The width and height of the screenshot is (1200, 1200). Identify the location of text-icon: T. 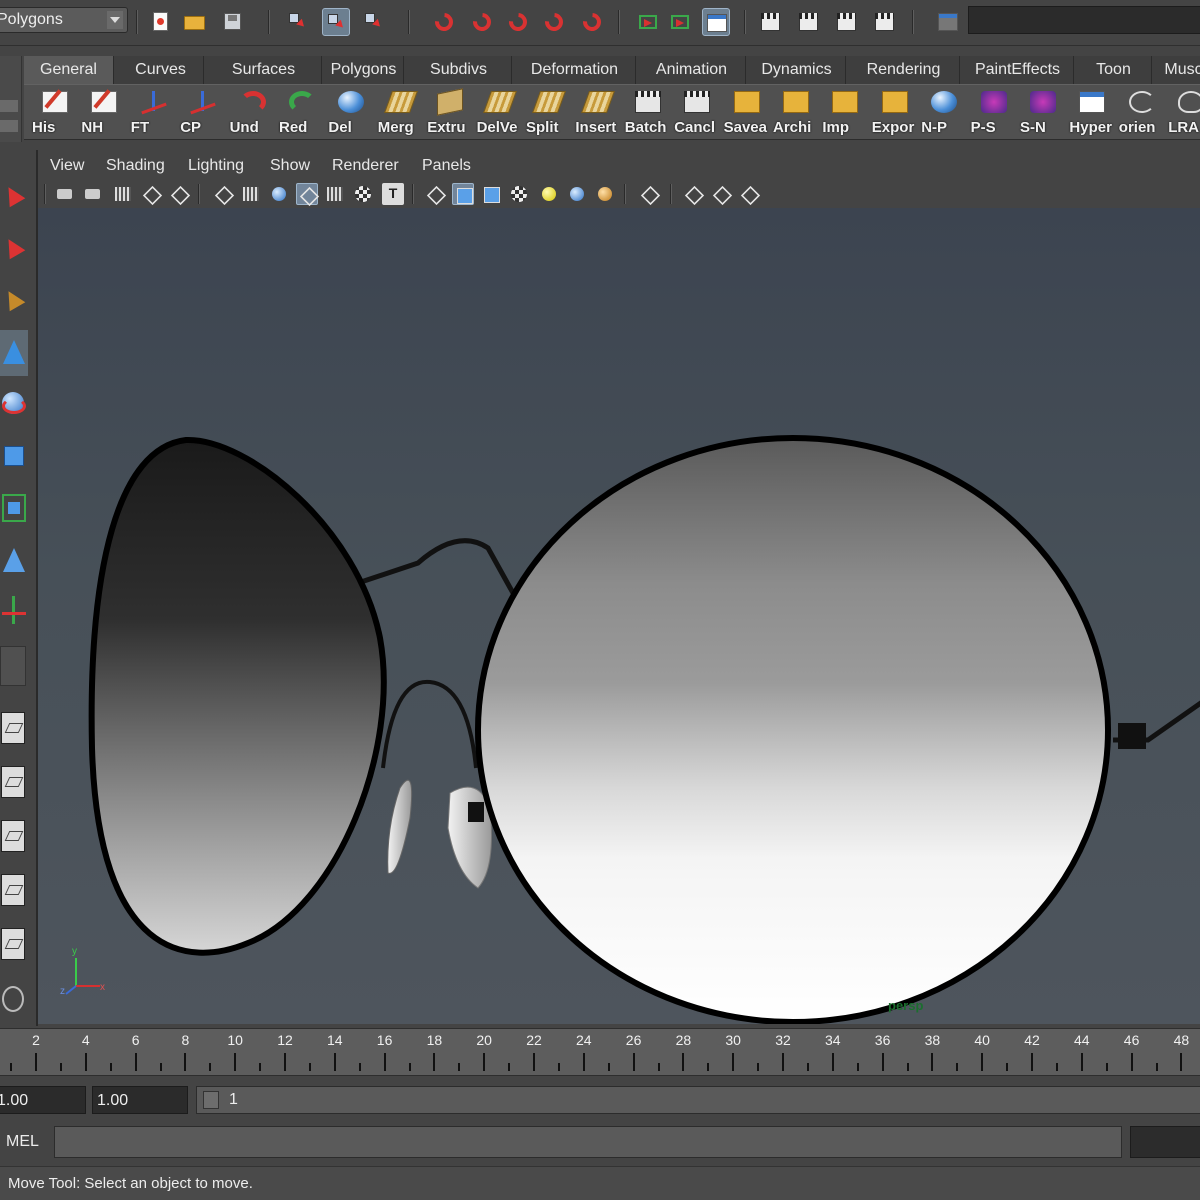
(393, 194).